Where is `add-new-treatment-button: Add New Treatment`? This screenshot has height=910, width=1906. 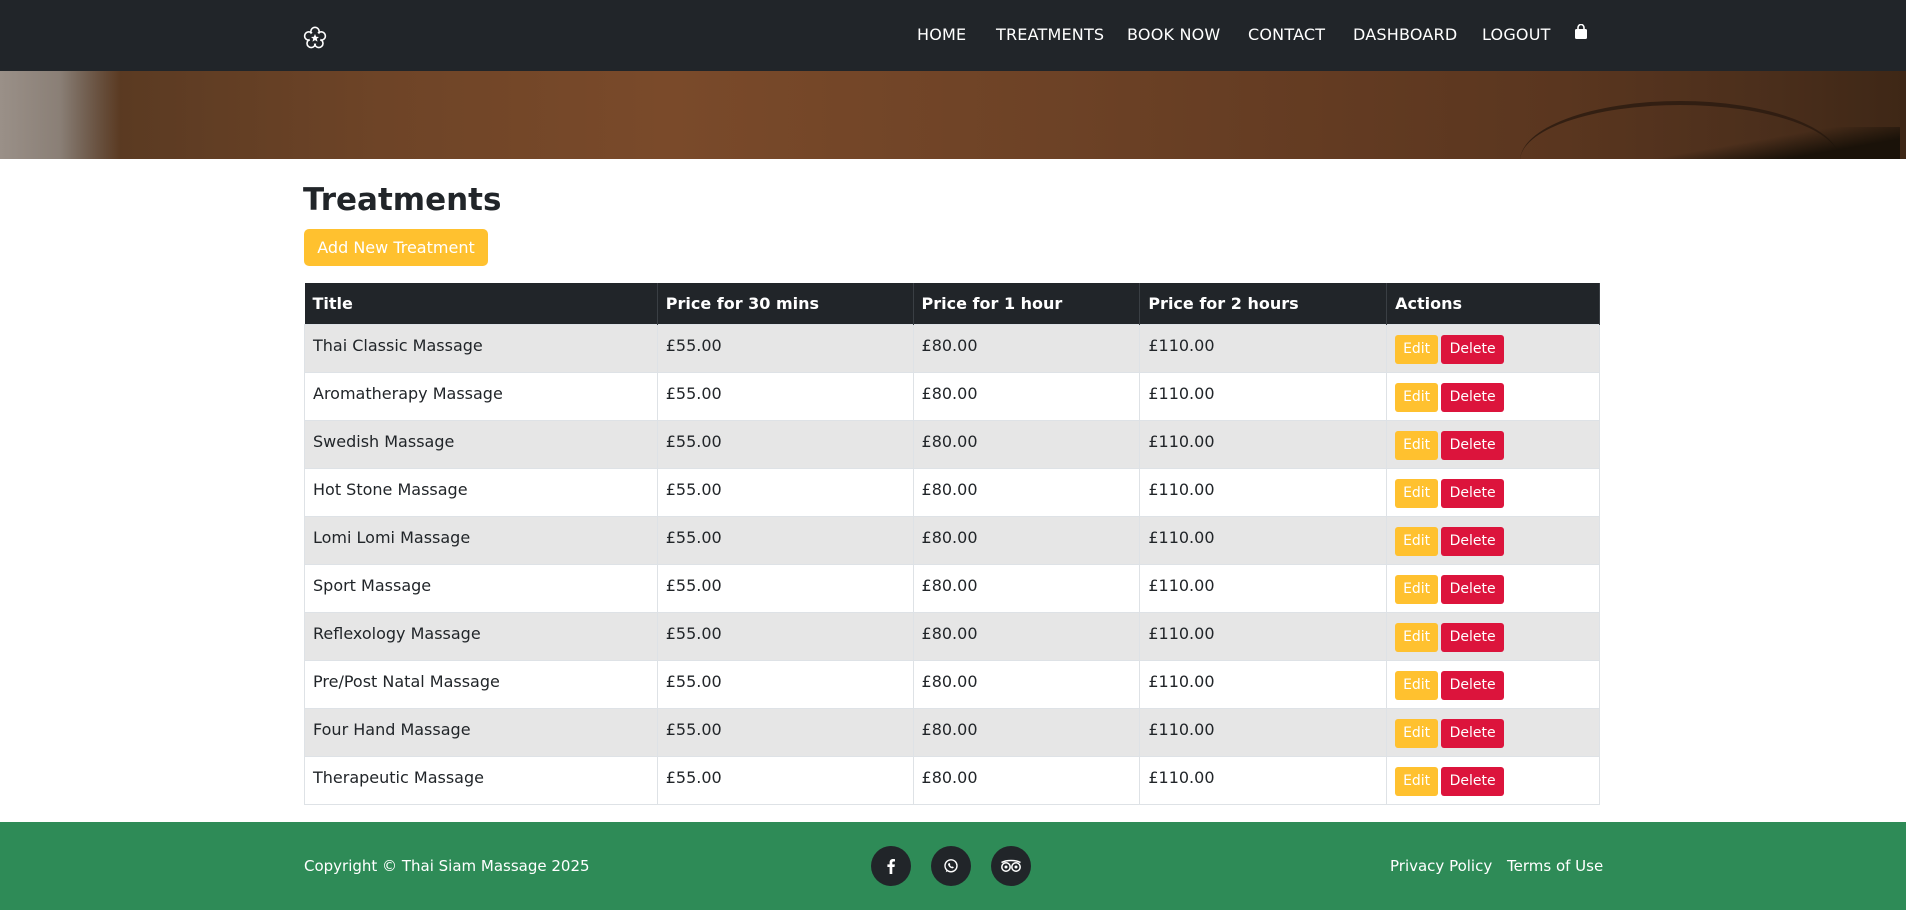
add-new-treatment-button: Add New Treatment is located at coordinates (396, 247).